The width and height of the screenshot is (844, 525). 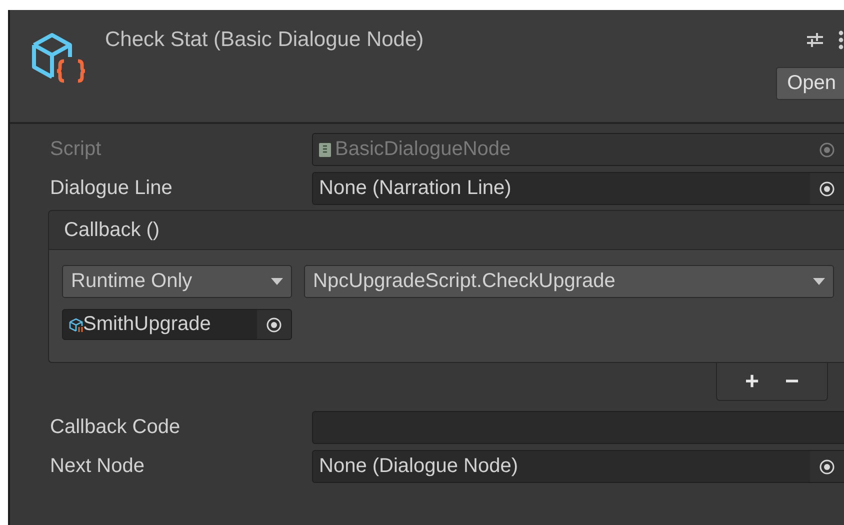 What do you see at coordinates (111, 188) in the screenshot?
I see `field-label: Dialogue Line` at bounding box center [111, 188].